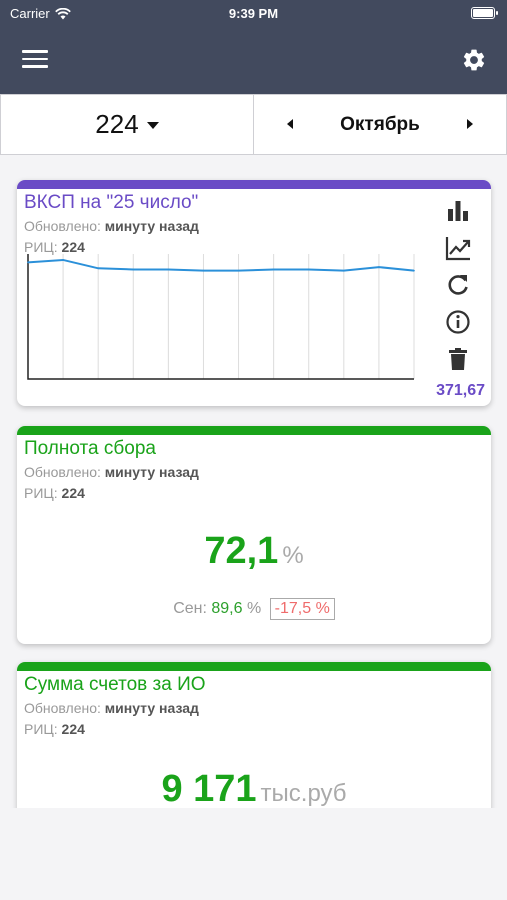 The image size is (507, 900). I want to click on refresh-icon, so click(458, 285).